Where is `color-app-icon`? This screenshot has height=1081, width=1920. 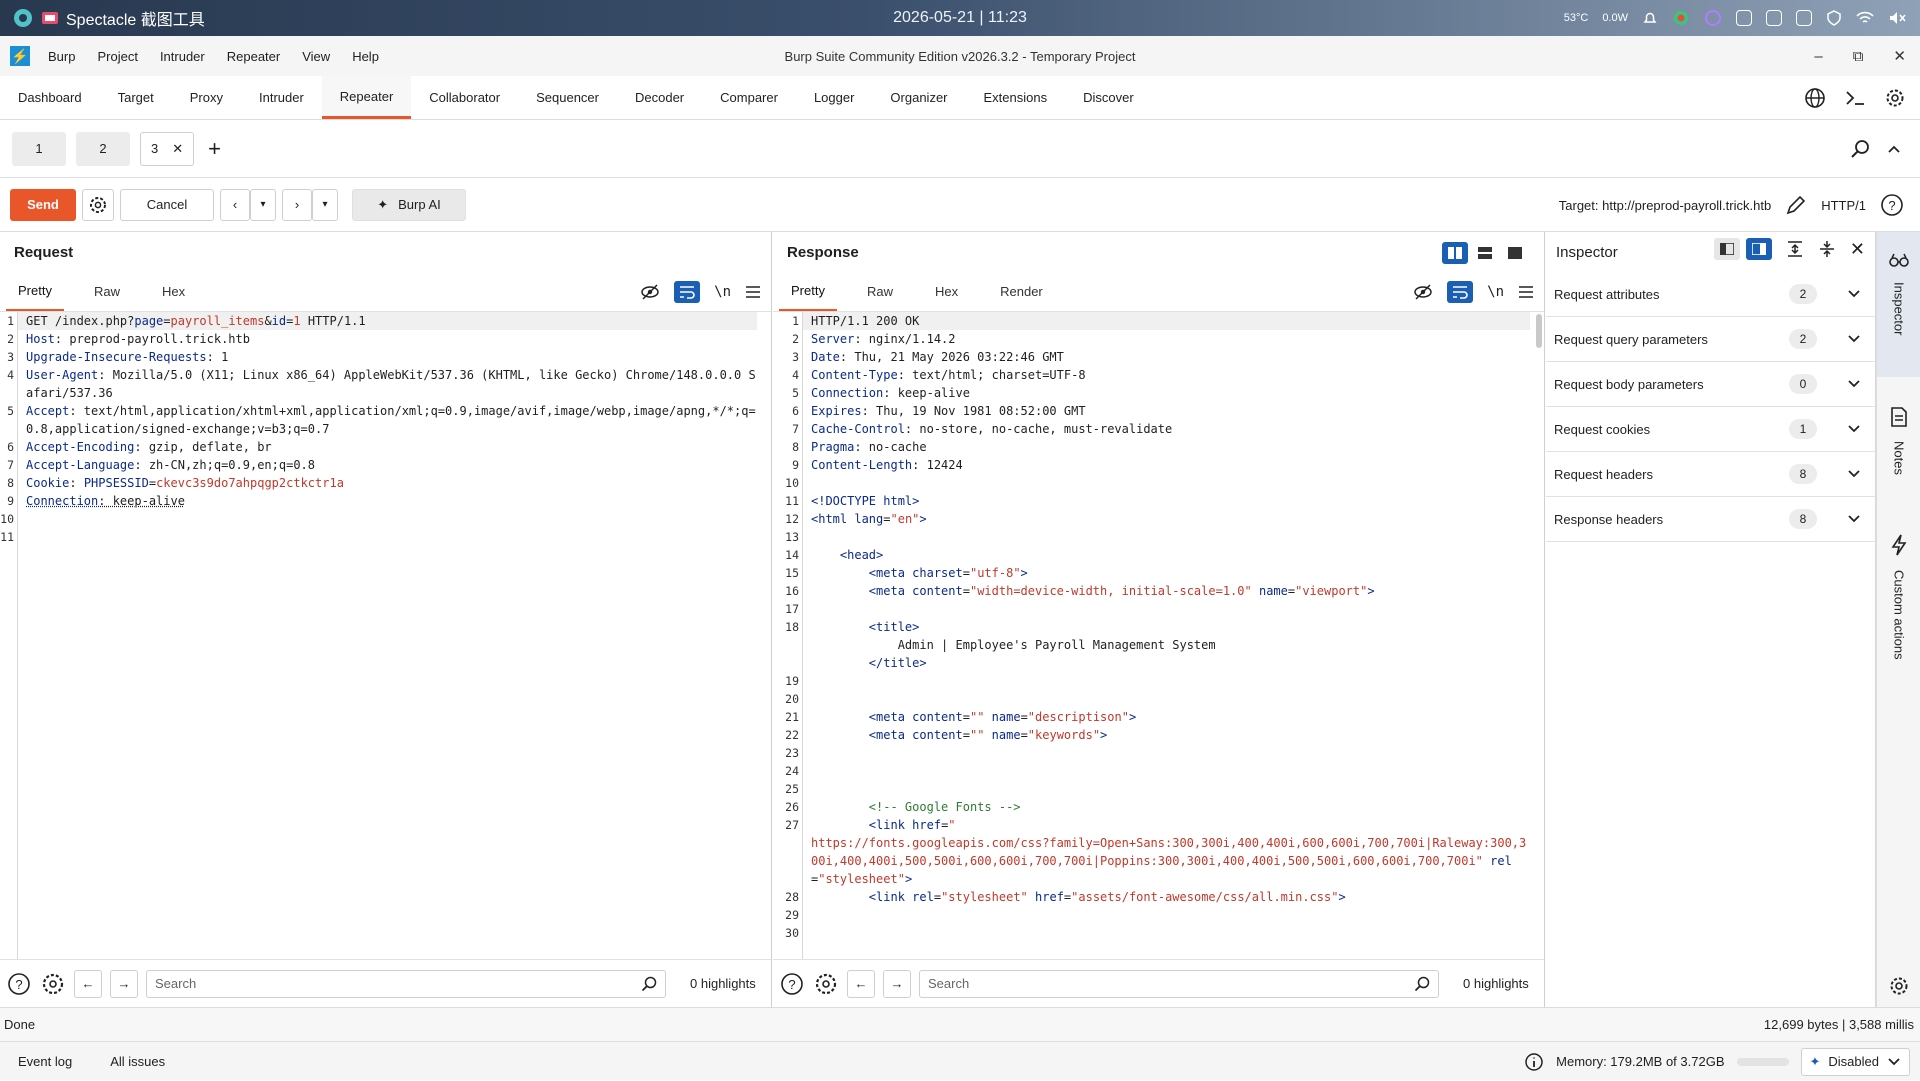 color-app-icon is located at coordinates (1681, 18).